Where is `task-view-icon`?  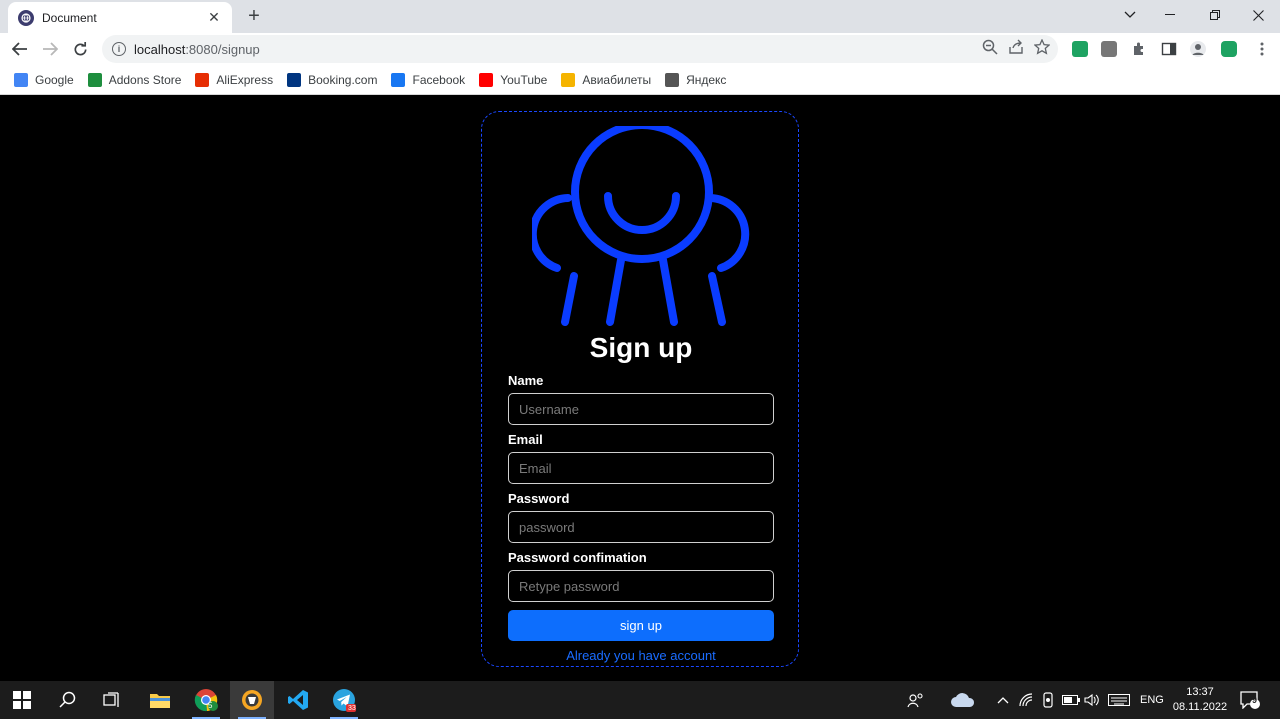
task-view-icon is located at coordinates (112, 700).